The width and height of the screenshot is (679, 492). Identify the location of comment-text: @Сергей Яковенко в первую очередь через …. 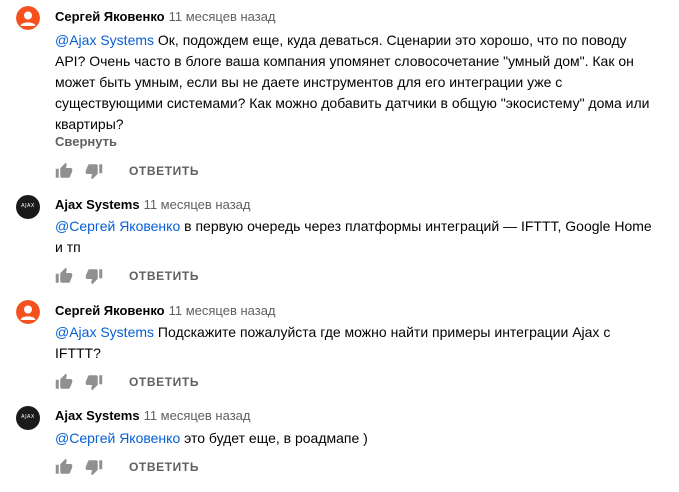
(355, 237).